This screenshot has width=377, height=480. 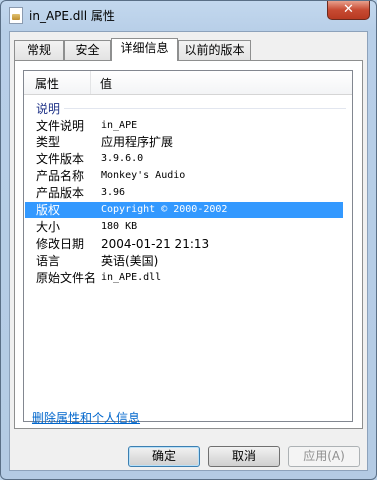 What do you see at coordinates (48, 227) in the screenshot?
I see `property-name: 大小` at bounding box center [48, 227].